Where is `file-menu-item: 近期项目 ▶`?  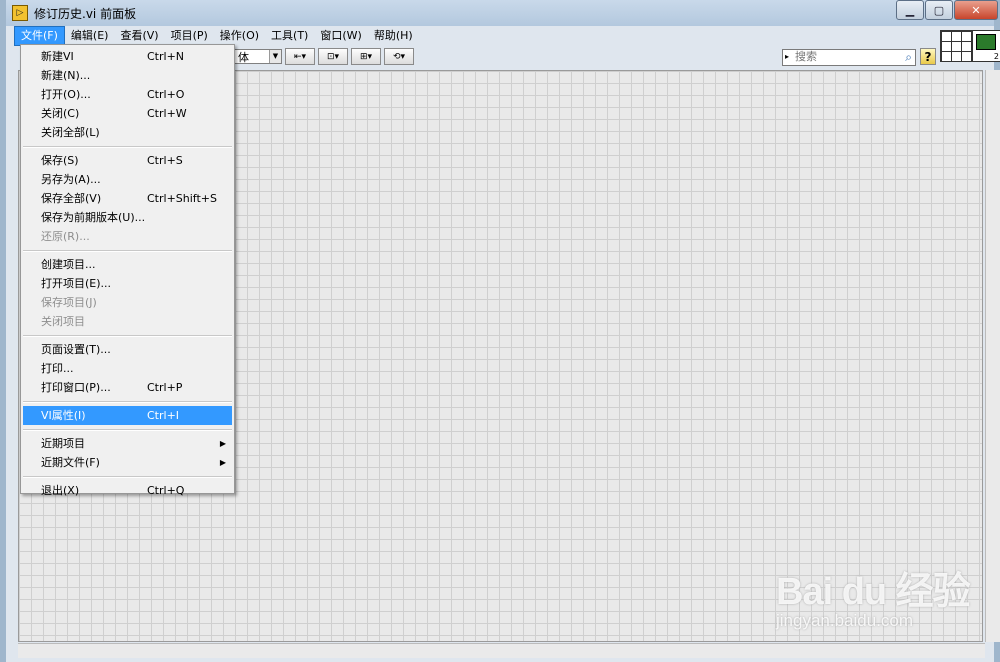 file-menu-item: 近期项目 ▶ is located at coordinates (127, 443).